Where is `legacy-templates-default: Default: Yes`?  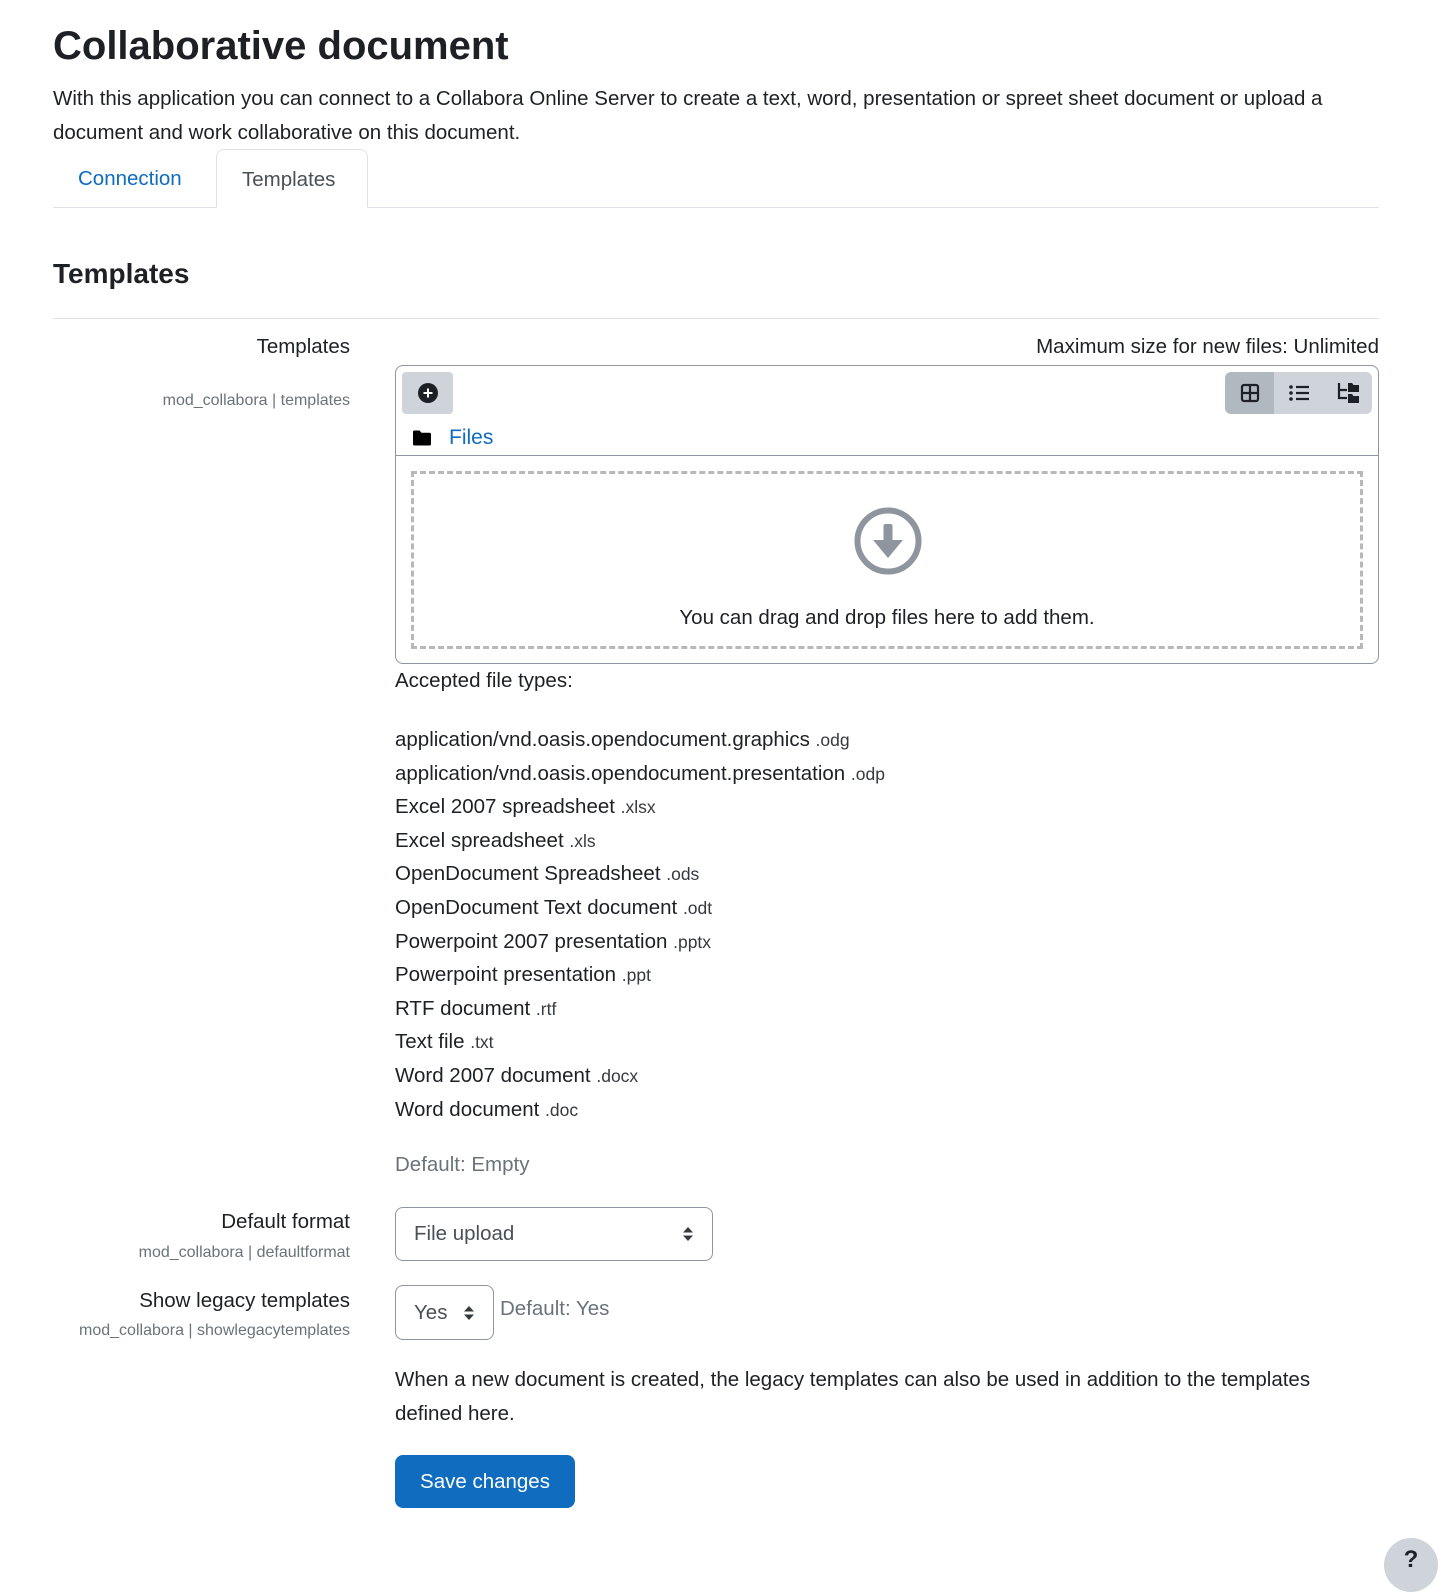 legacy-templates-default: Default: Yes is located at coordinates (555, 1308).